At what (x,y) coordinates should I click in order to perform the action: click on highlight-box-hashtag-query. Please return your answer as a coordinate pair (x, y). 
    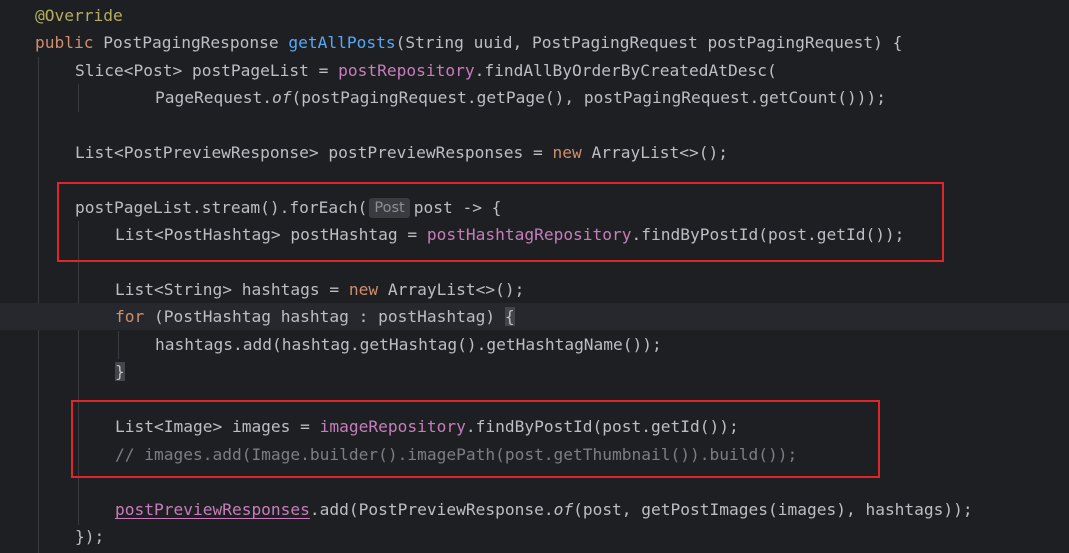
    Looking at the image, I should click on (500, 222).